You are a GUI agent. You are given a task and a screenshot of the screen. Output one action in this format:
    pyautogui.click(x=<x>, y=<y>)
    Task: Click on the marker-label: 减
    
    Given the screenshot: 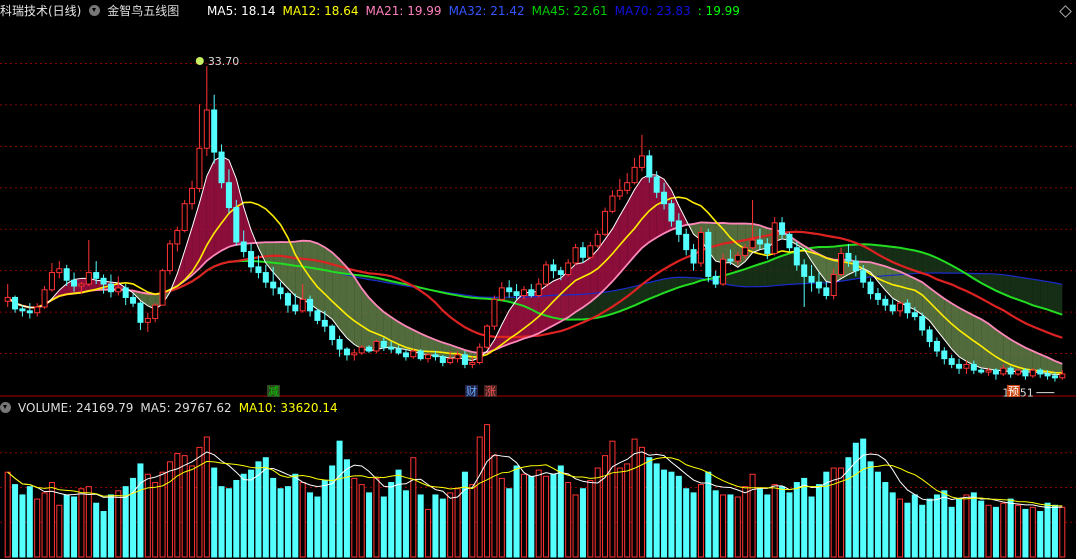 What is the action you would take?
    pyautogui.click(x=273, y=391)
    